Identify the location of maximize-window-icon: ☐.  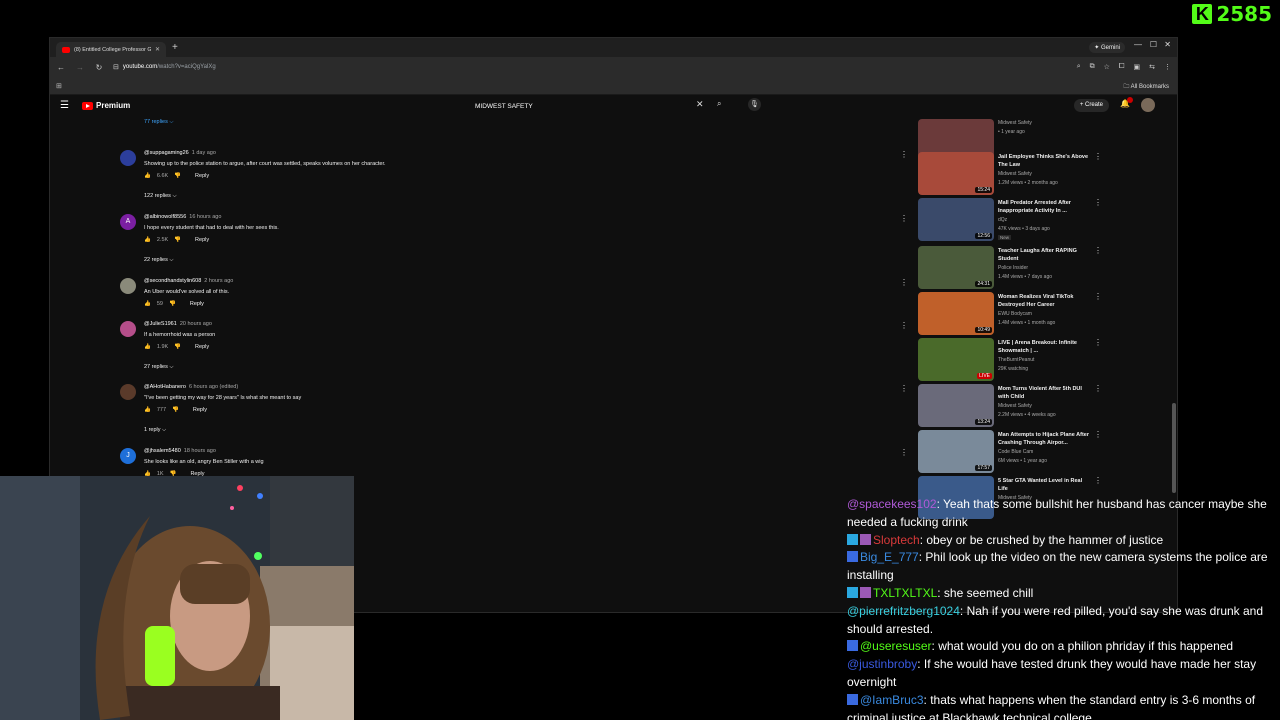
(1153, 44).